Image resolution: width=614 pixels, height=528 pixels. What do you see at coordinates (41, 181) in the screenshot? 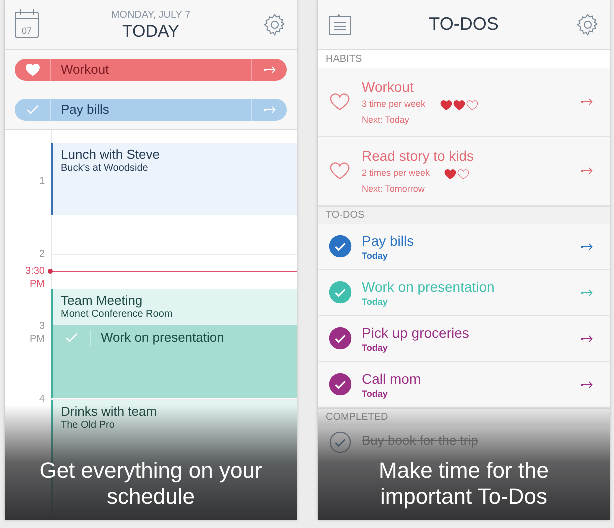
I see `hour-label: 1` at bounding box center [41, 181].